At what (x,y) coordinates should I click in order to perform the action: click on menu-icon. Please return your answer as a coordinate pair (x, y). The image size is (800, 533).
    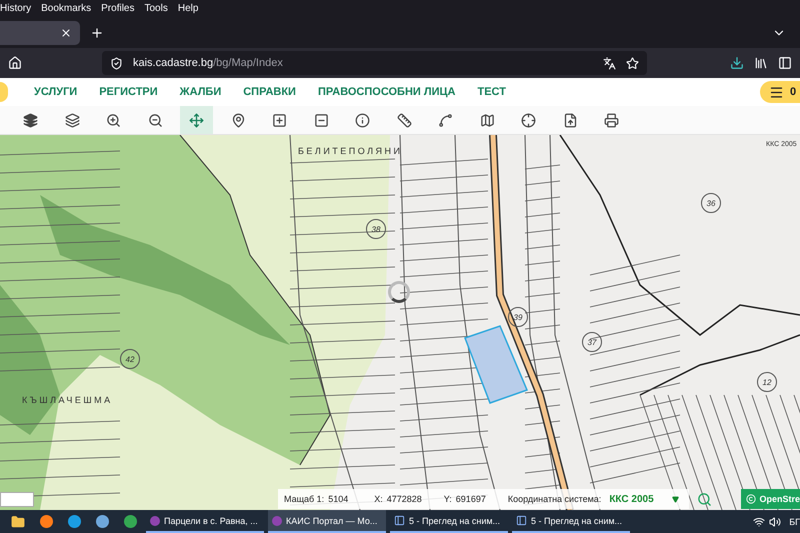
    Looking at the image, I should click on (776, 92).